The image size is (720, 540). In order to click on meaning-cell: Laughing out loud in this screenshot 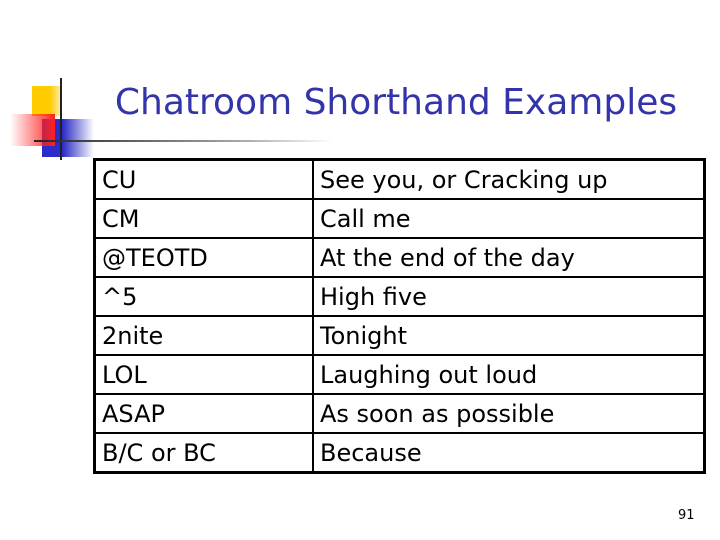, I will do `click(509, 374)`.